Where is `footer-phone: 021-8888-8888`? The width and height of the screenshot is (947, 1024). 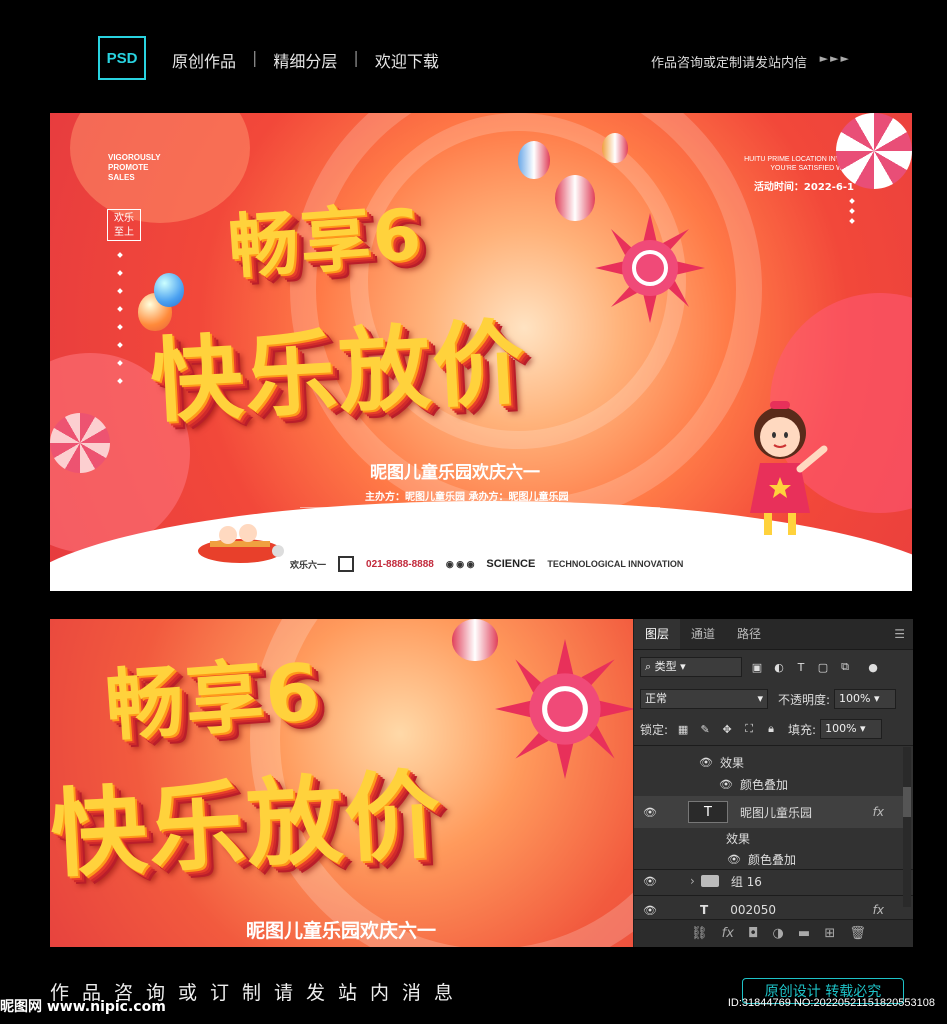 footer-phone: 021-8888-8888 is located at coordinates (400, 564).